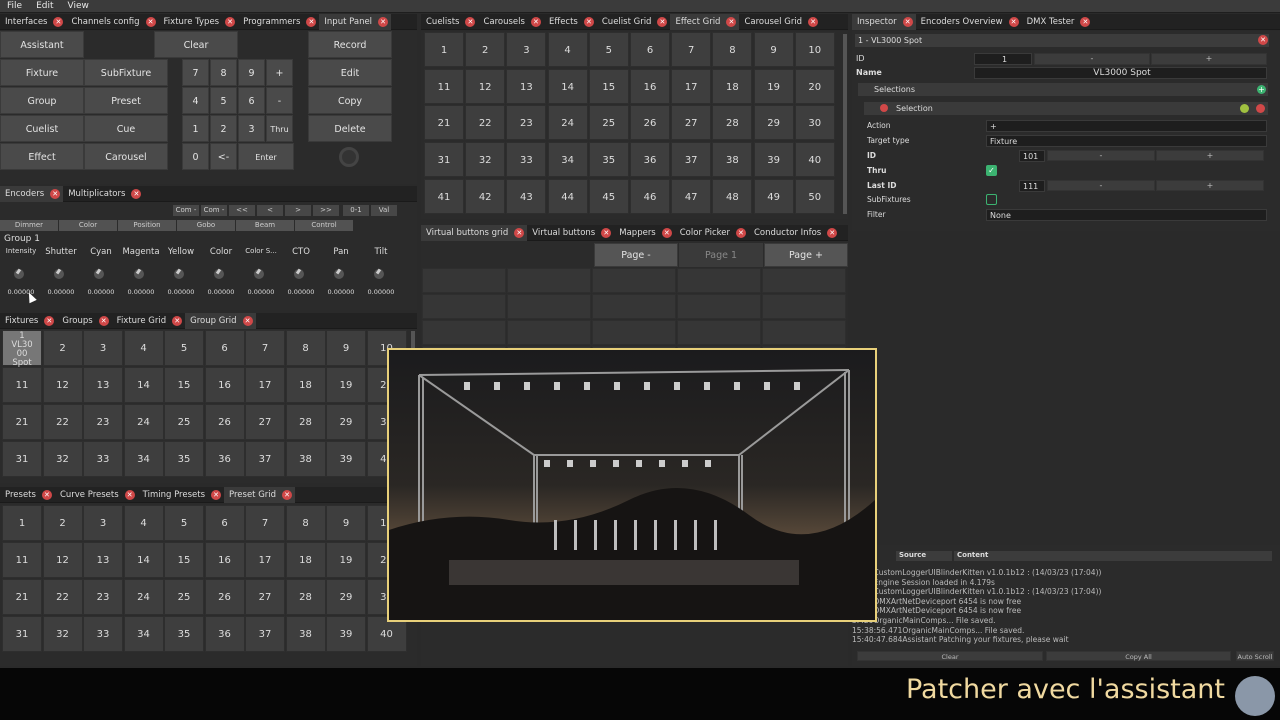 This screenshot has height=720, width=1280. I want to click on subfixtures-checkbox, so click(991, 199).